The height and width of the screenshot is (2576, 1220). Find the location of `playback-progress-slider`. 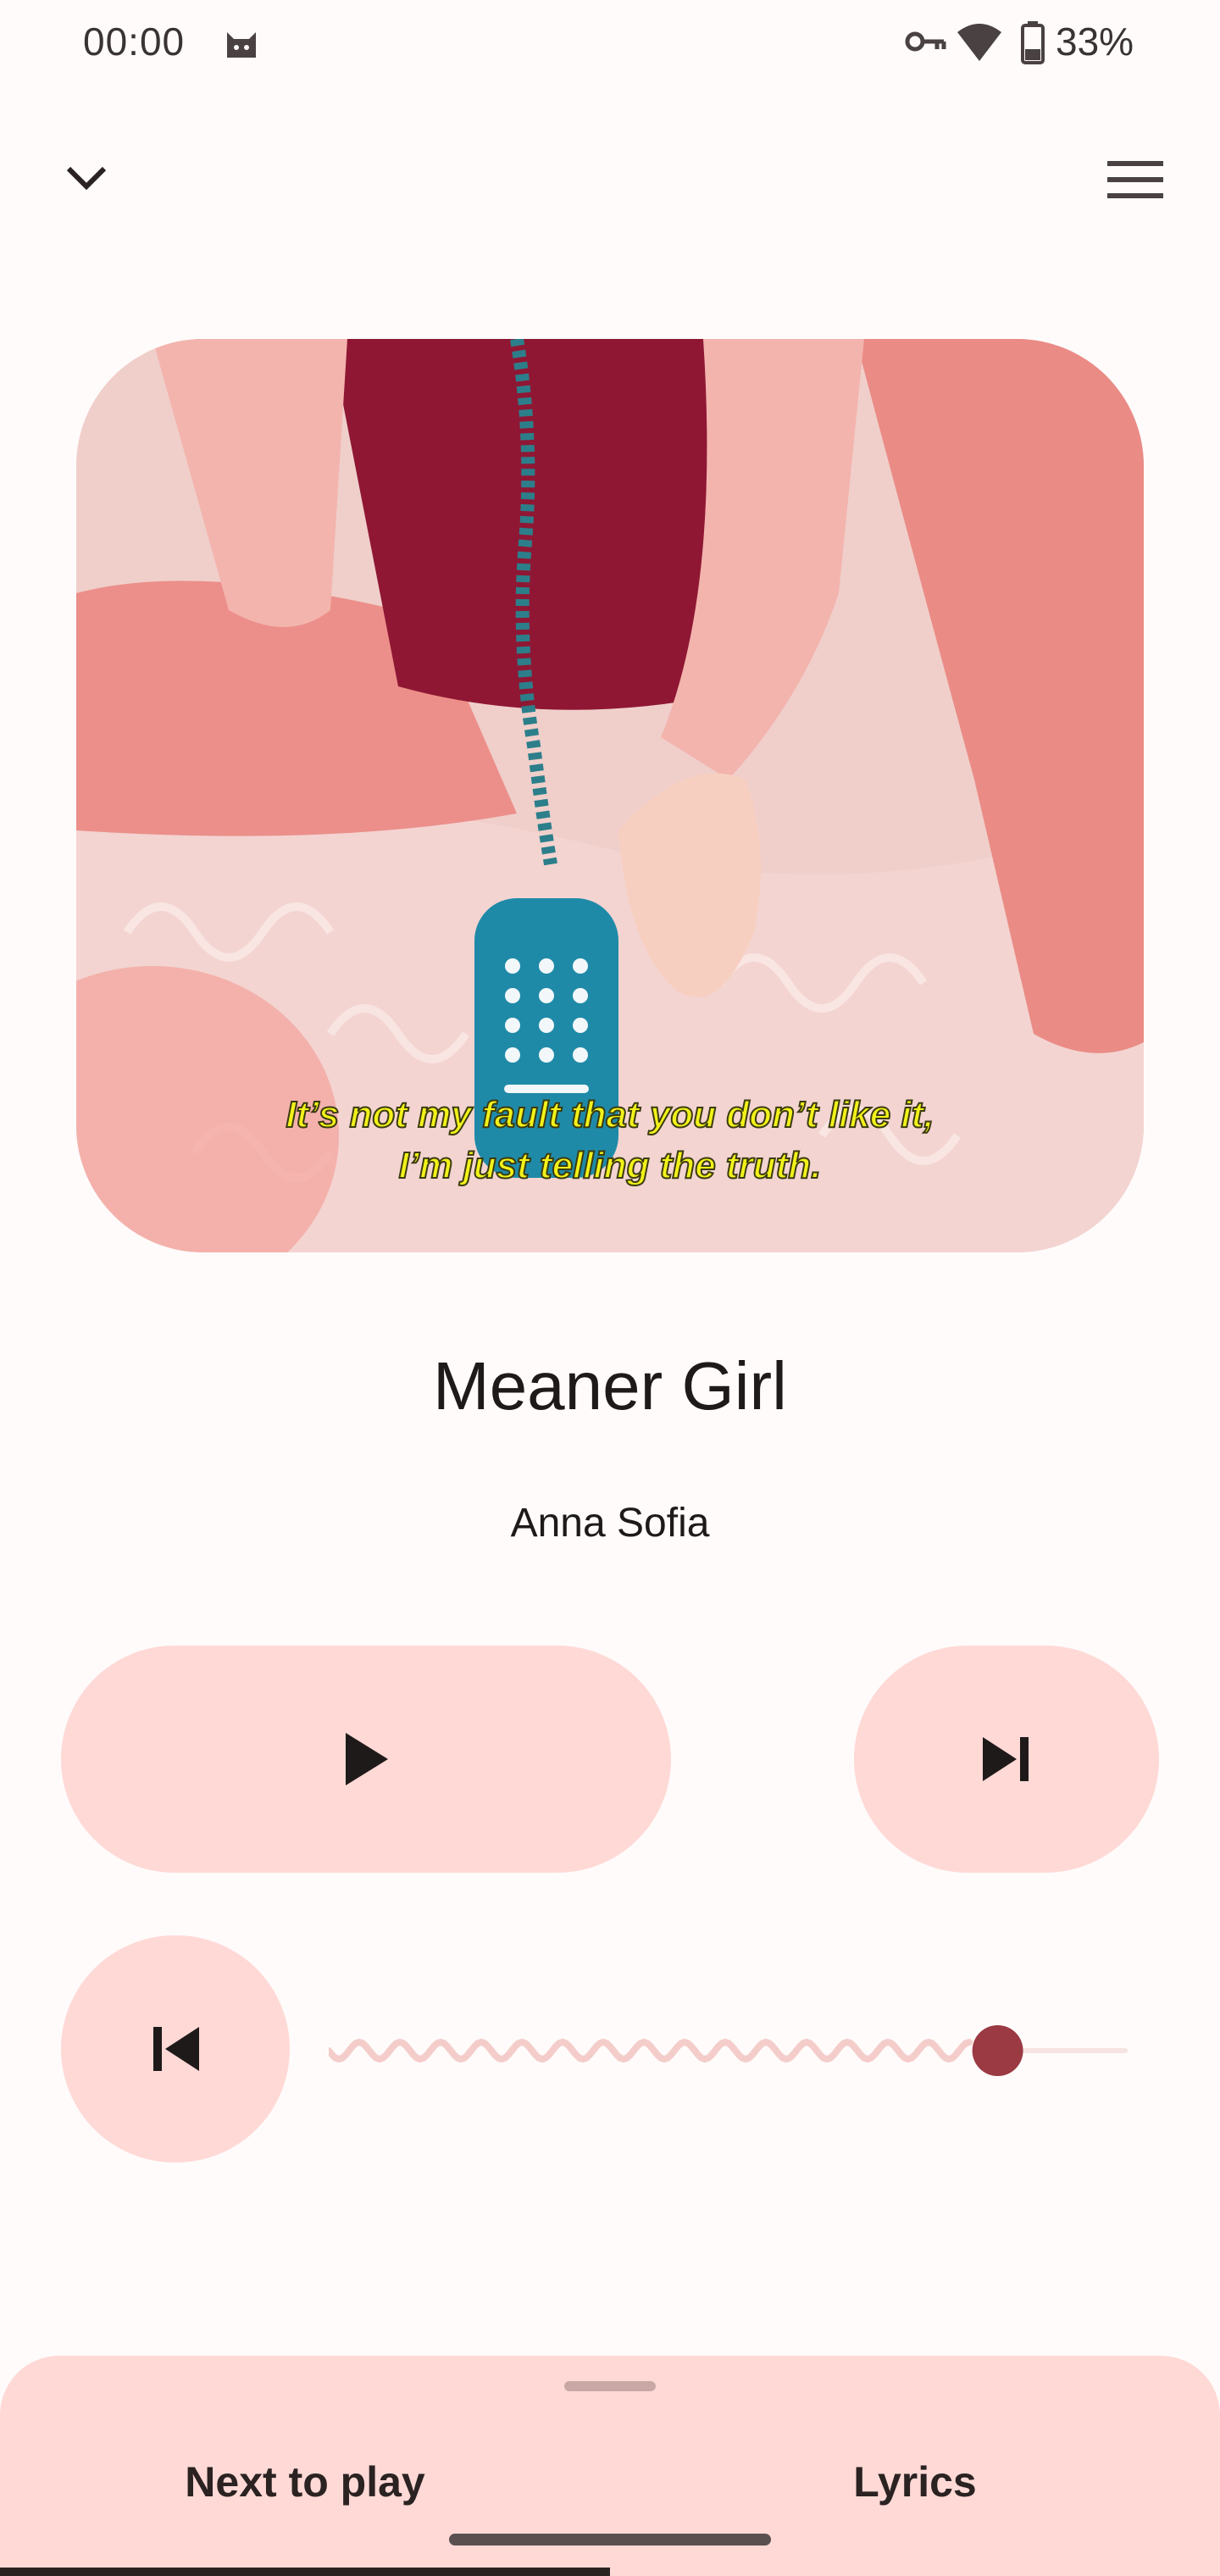

playback-progress-slider is located at coordinates (735, 2051).